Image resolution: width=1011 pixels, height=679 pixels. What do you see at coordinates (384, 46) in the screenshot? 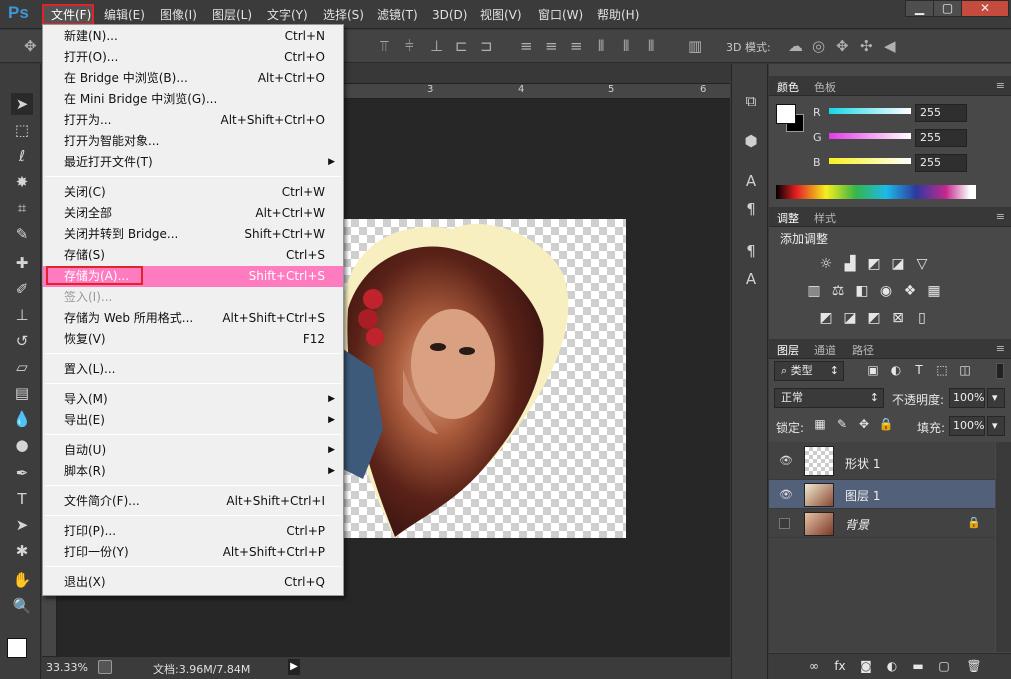
I see `align-top-icon: ⫪` at bounding box center [384, 46].